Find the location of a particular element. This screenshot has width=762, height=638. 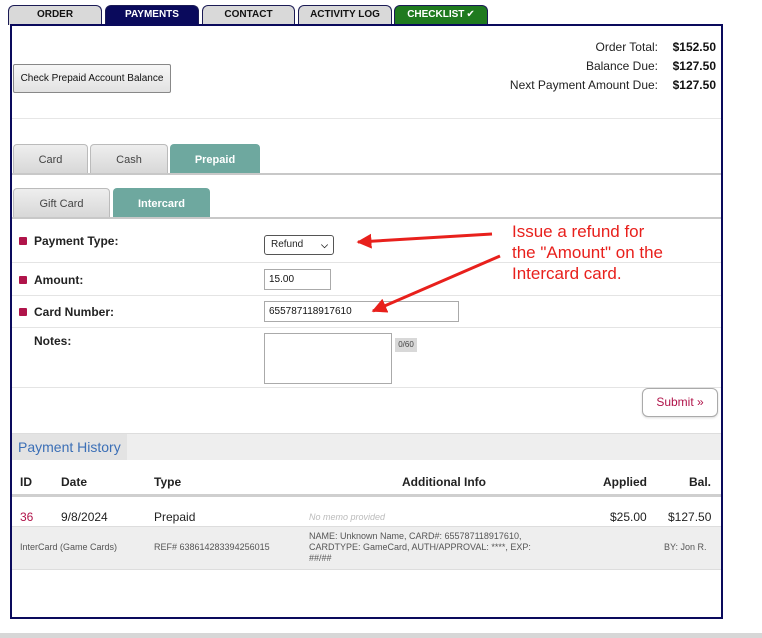

arrow-to-payment-type is located at coordinates (424, 240).